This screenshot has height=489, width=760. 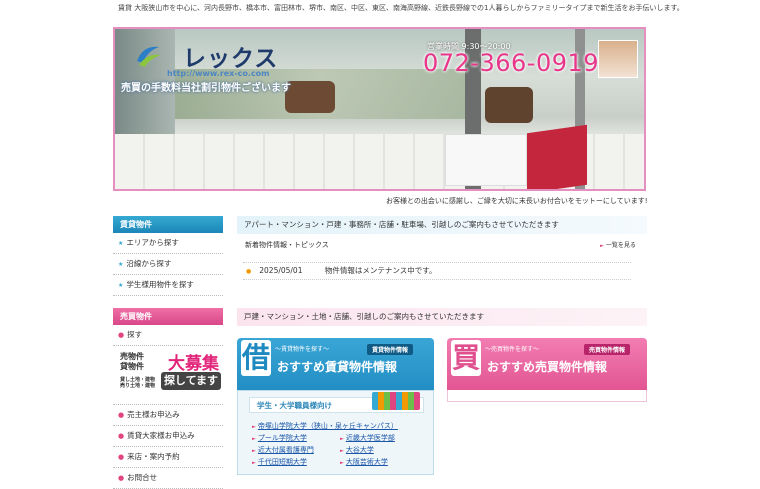 I want to click on news-date: 2025/05/01, so click(x=281, y=270).